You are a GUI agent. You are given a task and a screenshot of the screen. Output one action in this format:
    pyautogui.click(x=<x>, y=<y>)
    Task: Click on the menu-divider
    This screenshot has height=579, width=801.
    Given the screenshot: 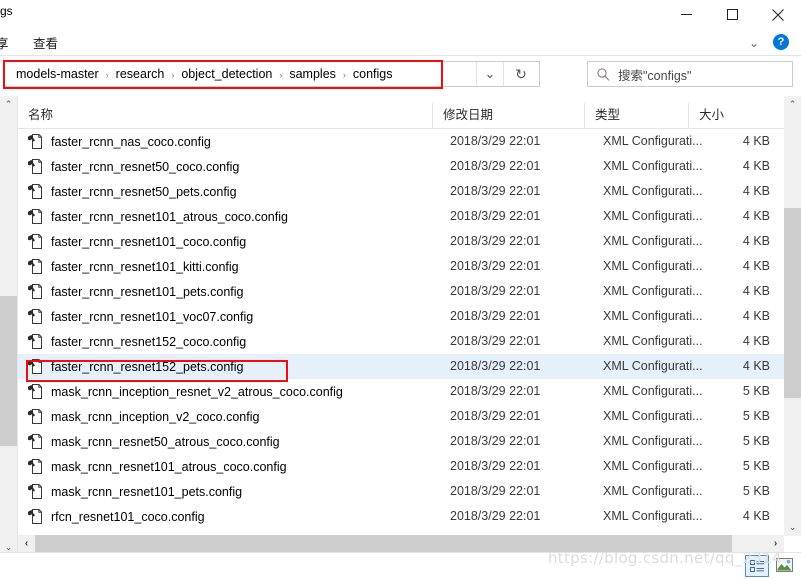 What is the action you would take?
    pyautogui.click(x=400, y=55)
    